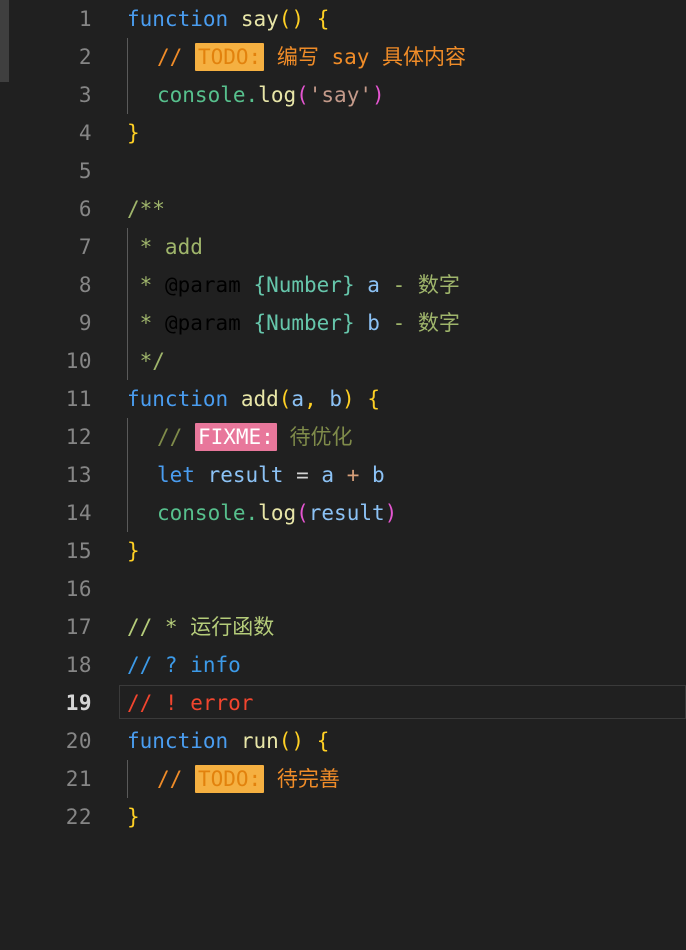 The image size is (686, 950). What do you see at coordinates (304, 285) in the screenshot?
I see `token-jsdoc-type: {Number}` at bounding box center [304, 285].